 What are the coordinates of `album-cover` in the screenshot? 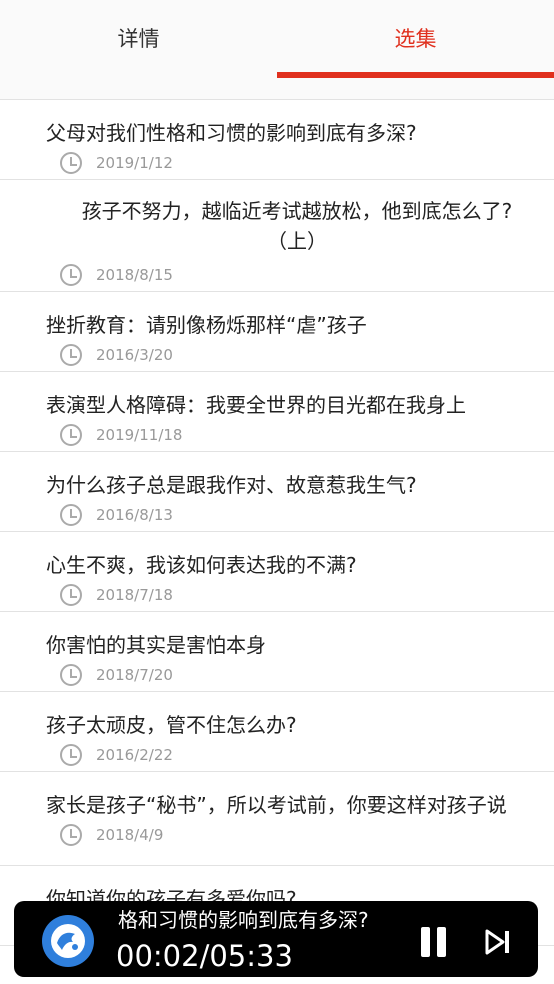 It's located at (68, 941).